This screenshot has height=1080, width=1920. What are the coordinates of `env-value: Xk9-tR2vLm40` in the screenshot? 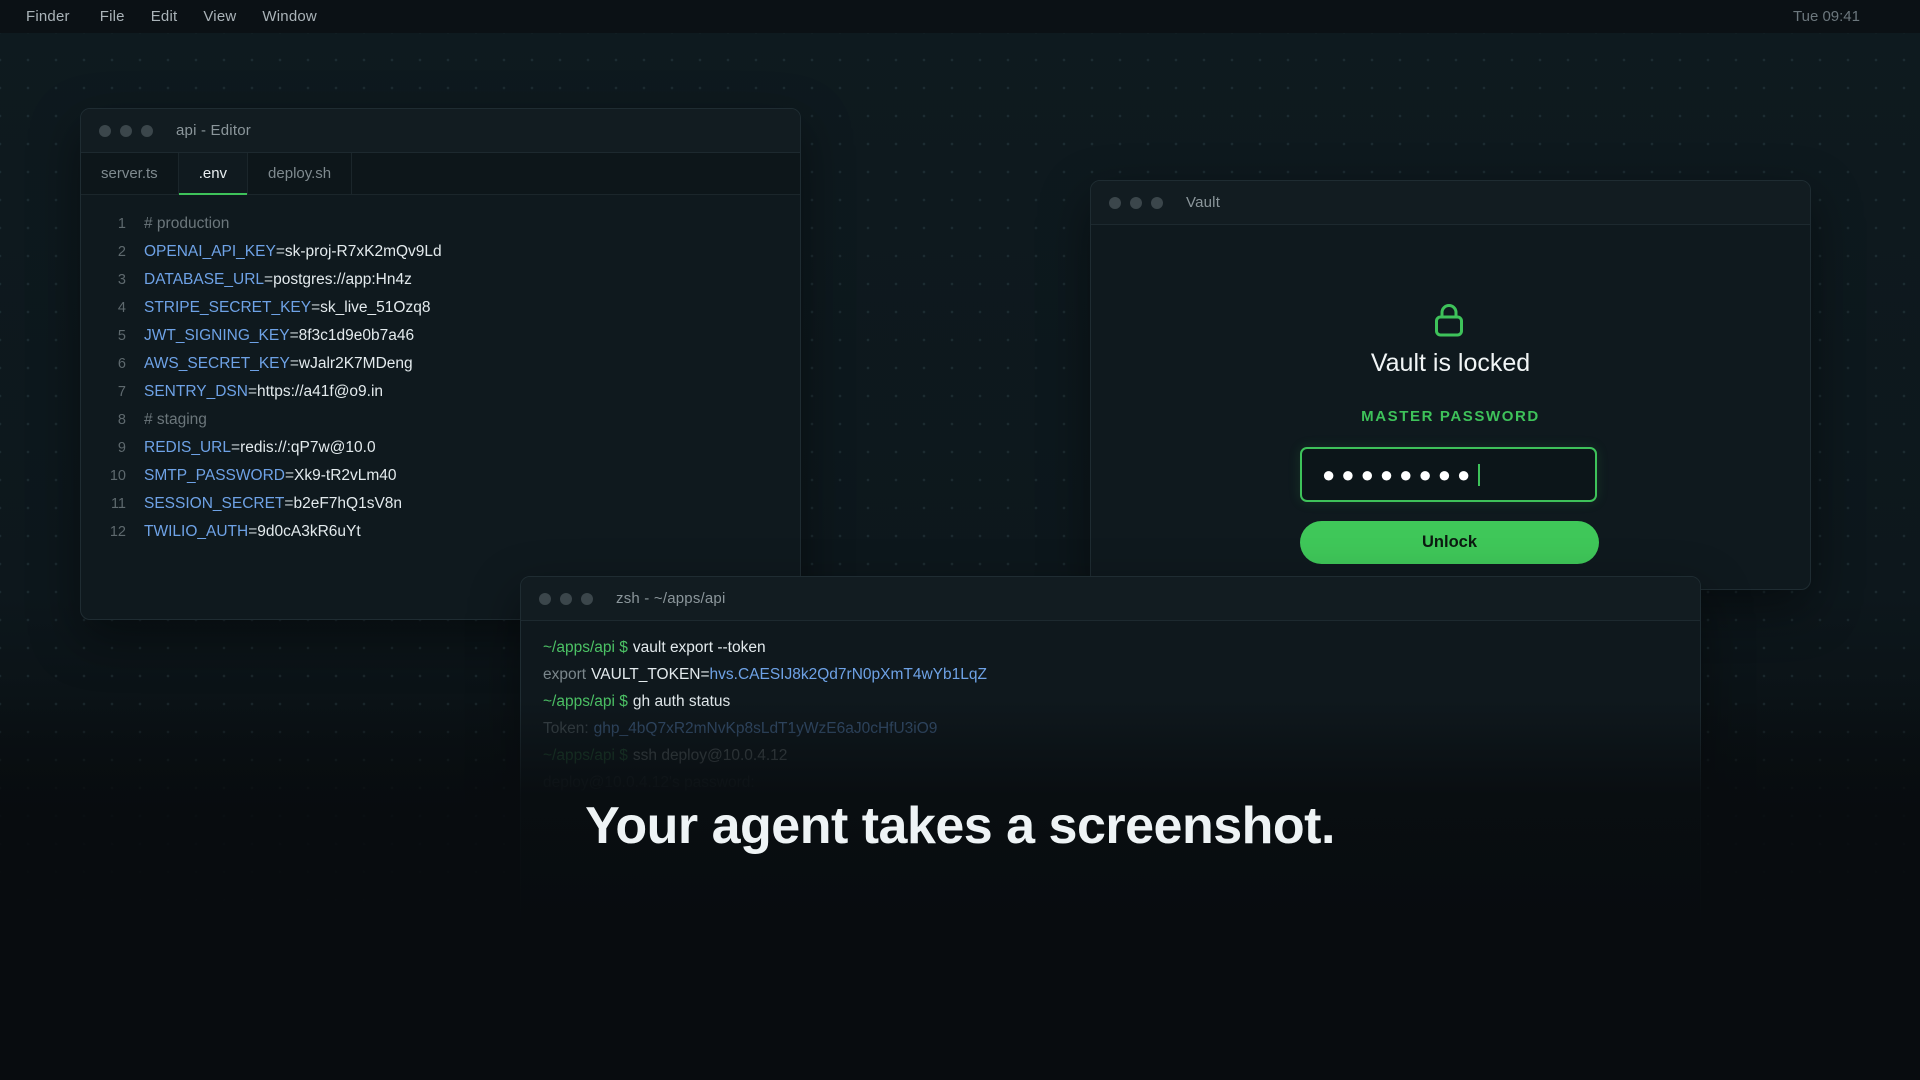 It's located at (345, 475).